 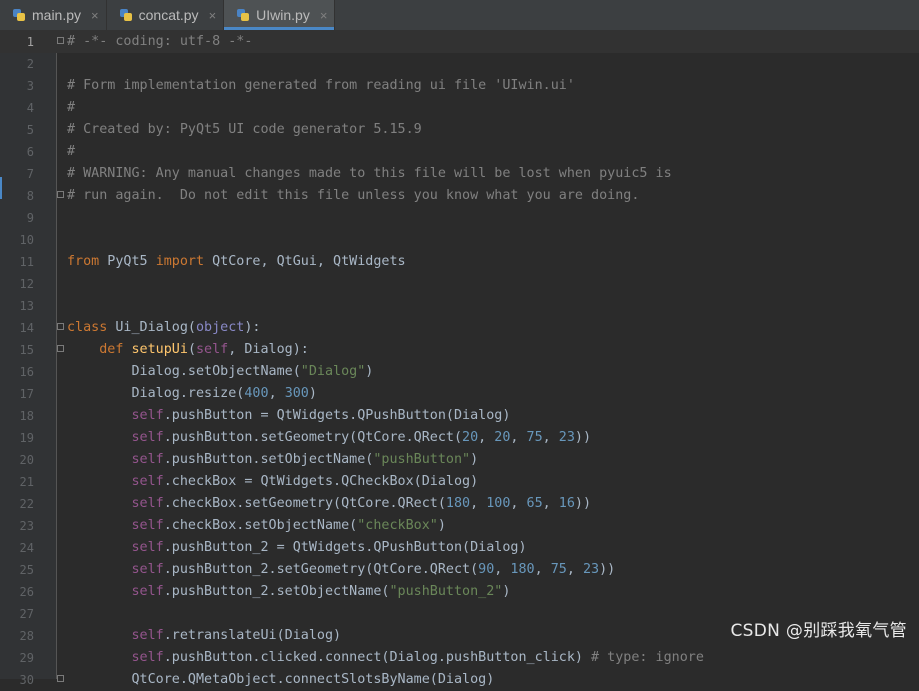 What do you see at coordinates (164, 328) in the screenshot?
I see `code-text: class Ui_Dialog(object):` at bounding box center [164, 328].